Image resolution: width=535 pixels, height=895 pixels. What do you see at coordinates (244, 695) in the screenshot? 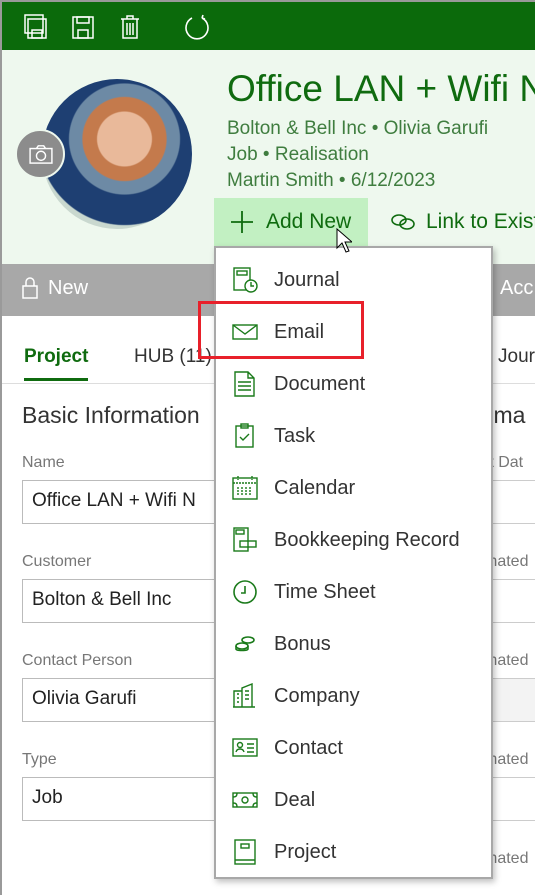
I see `building-icon` at bounding box center [244, 695].